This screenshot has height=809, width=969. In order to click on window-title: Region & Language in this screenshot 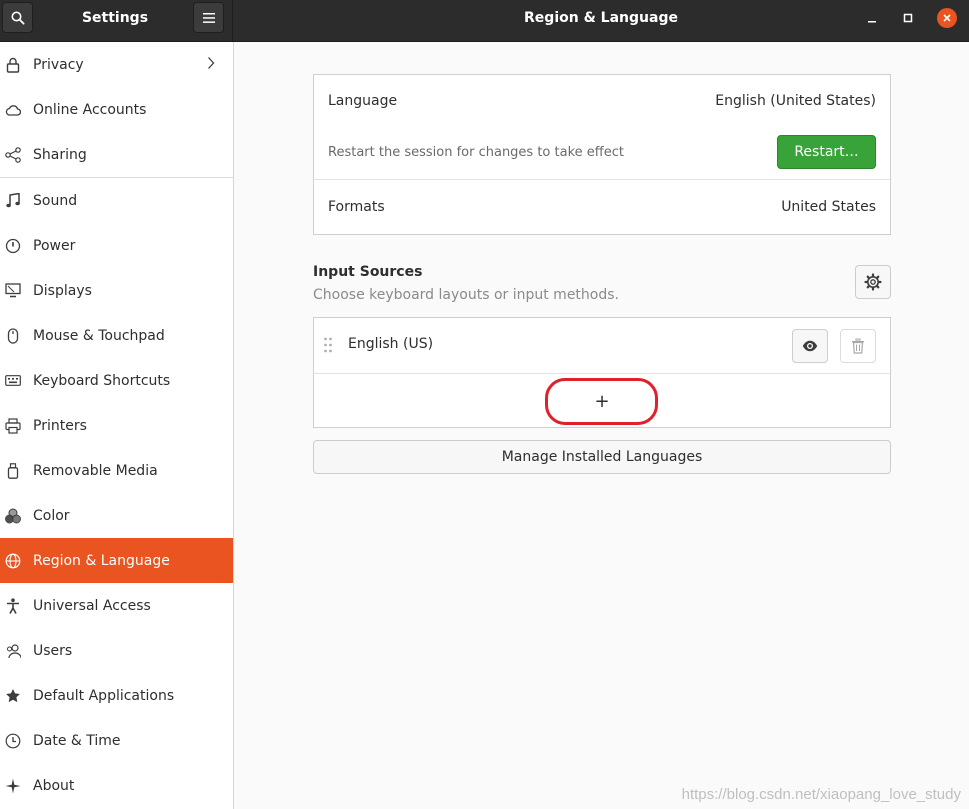, I will do `click(601, 18)`.